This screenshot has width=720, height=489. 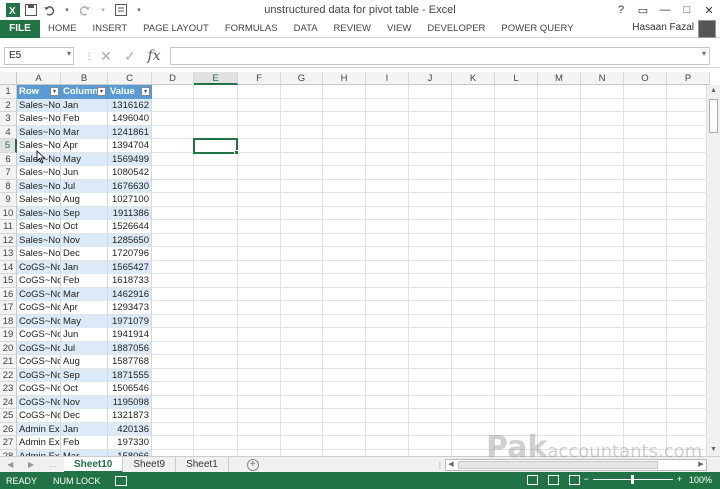 I want to click on help-button: ?, so click(x=621, y=10).